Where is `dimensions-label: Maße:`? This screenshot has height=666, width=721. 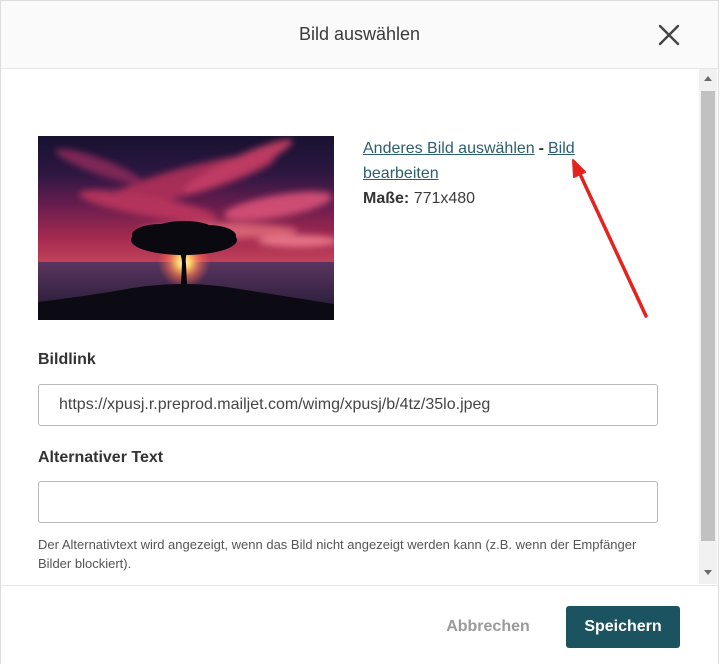
dimensions-label: Maße: is located at coordinates (386, 198).